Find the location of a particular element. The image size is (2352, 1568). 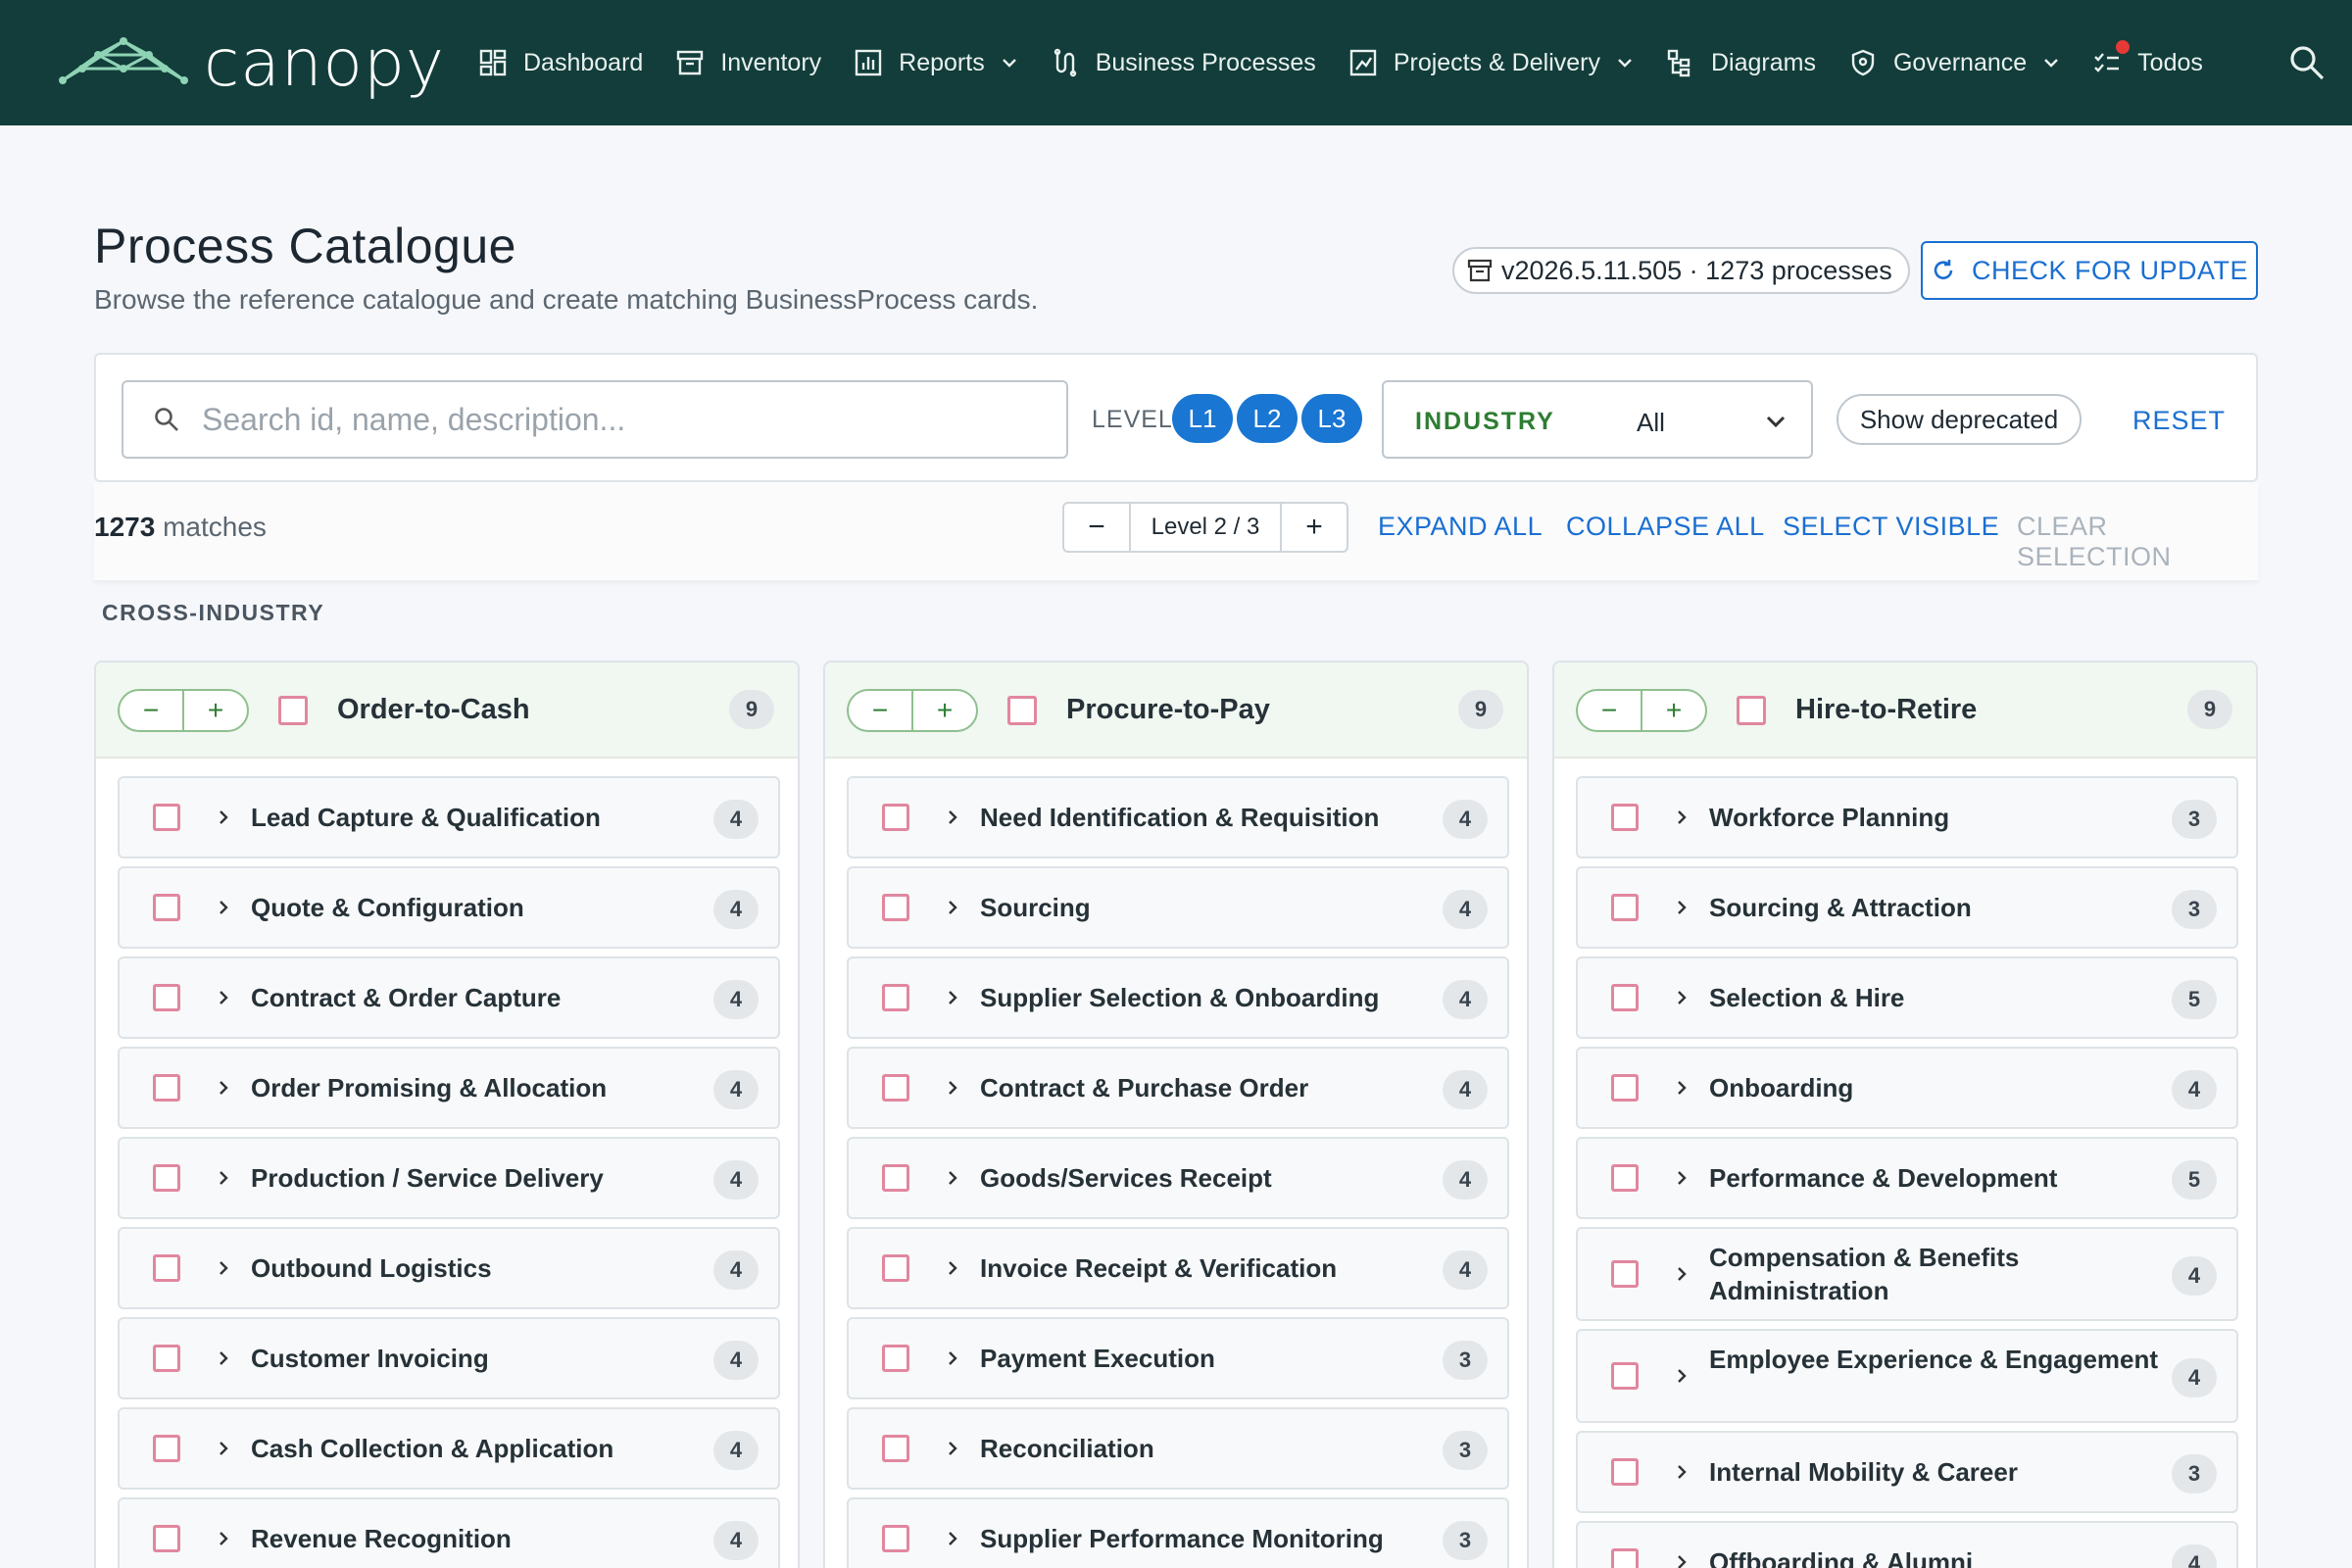

process-row: Revenue Recognition 4 is located at coordinates (449, 1532).